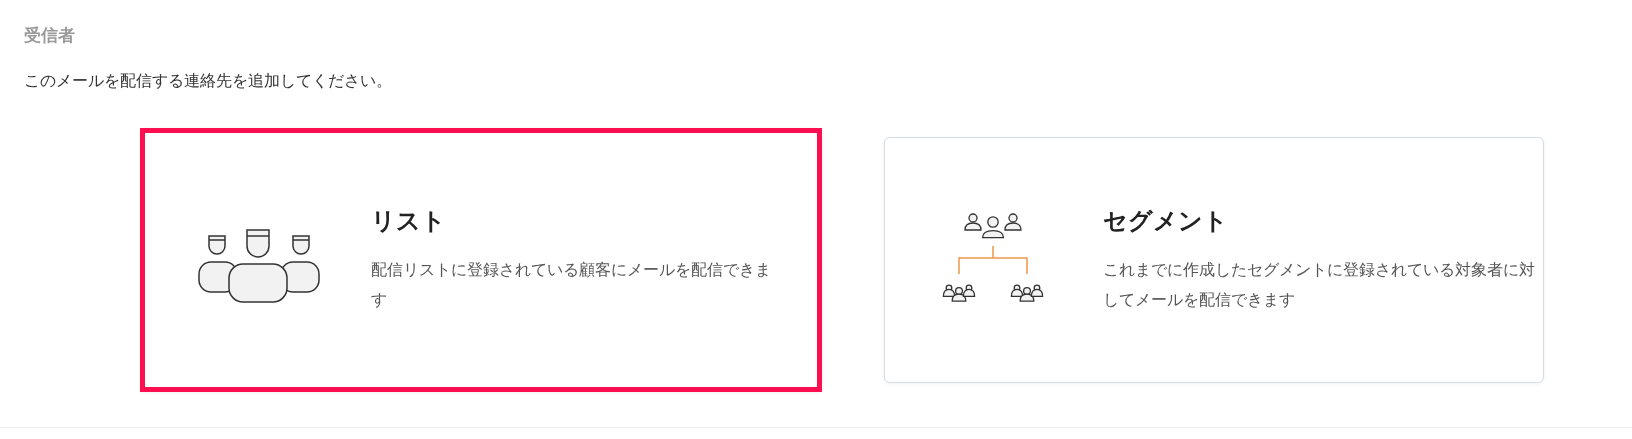  What do you see at coordinates (409, 221) in the screenshot?
I see `option-title: リスト` at bounding box center [409, 221].